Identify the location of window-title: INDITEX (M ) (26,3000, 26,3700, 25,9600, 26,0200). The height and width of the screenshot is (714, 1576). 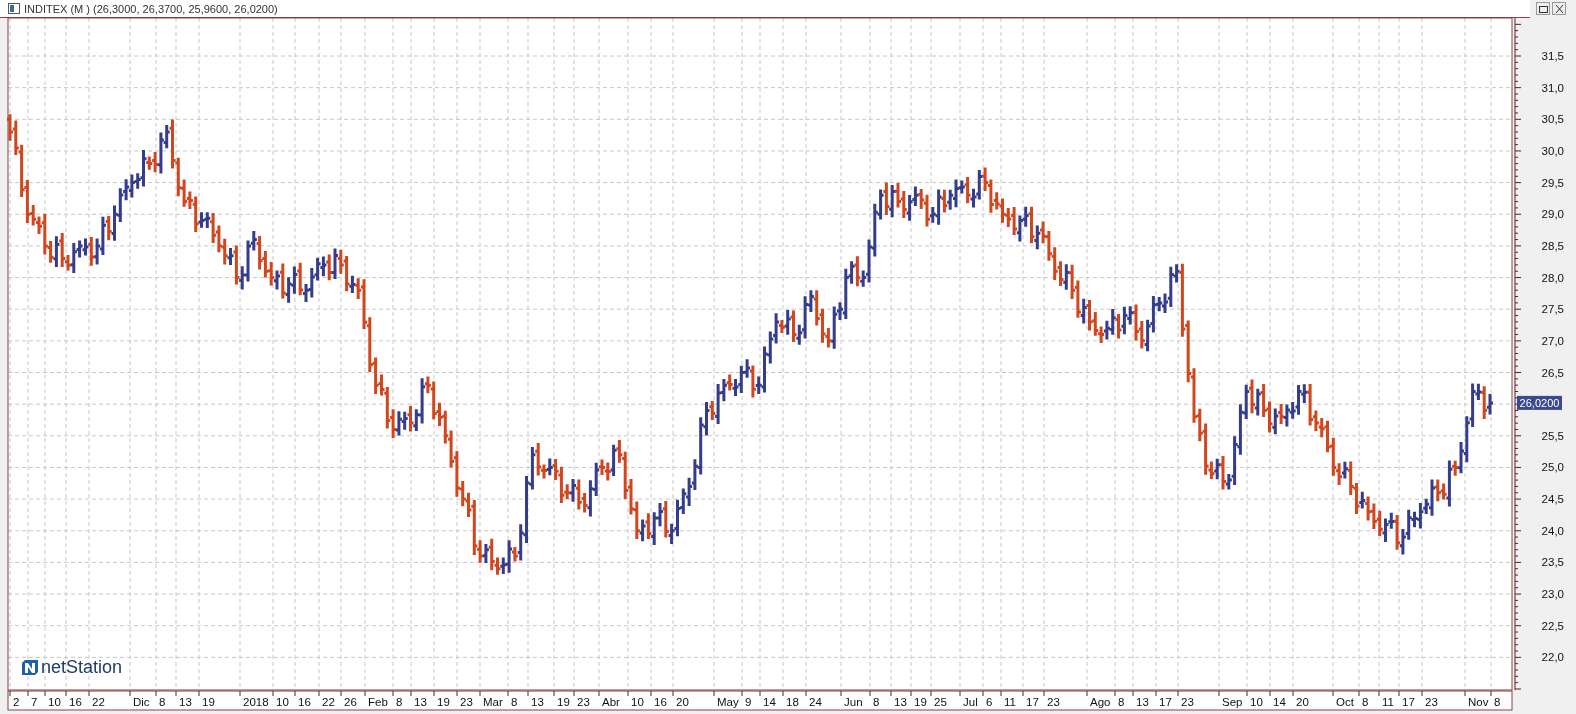
(151, 8).